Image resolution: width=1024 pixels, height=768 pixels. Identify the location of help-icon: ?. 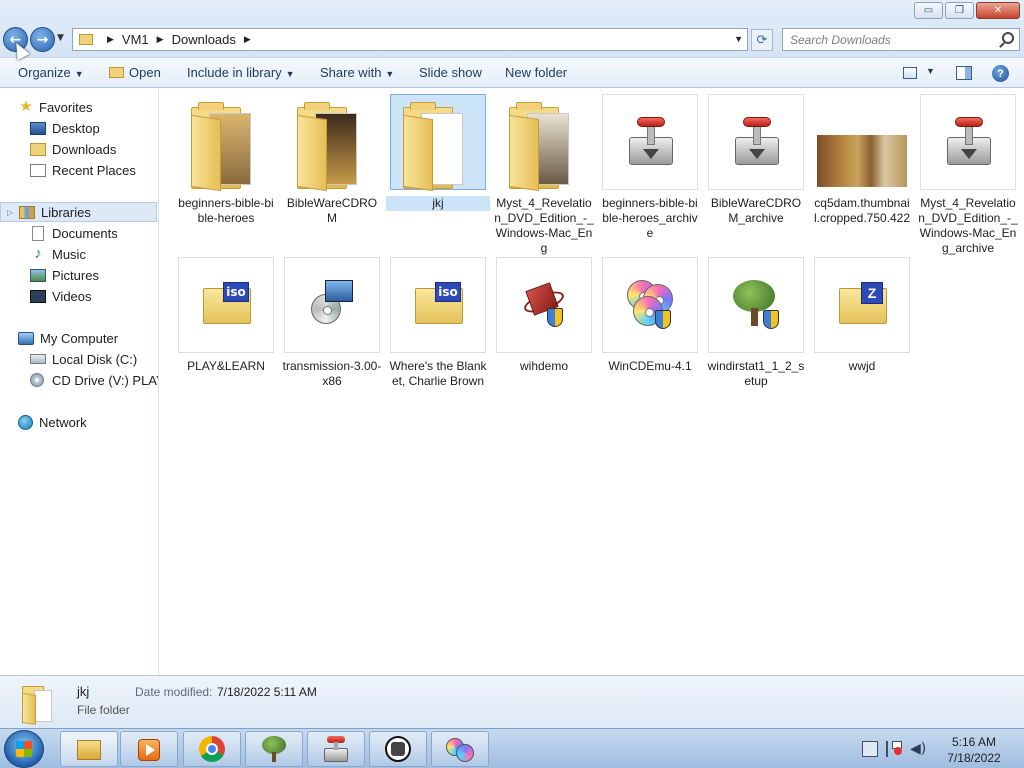
(1000, 73).